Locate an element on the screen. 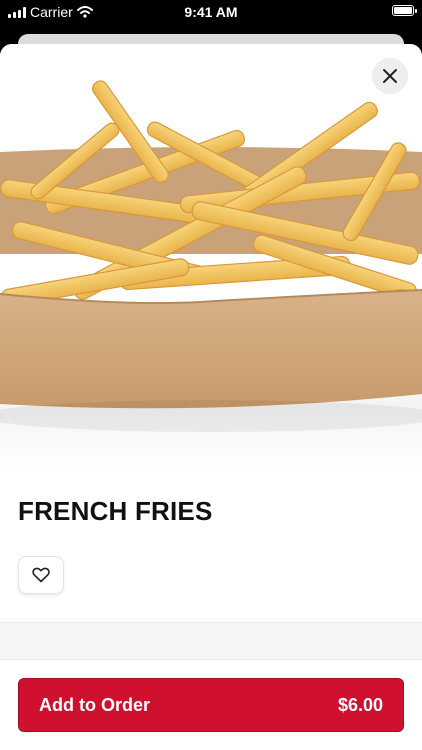 This screenshot has width=422, height=750. close-icon is located at coordinates (390, 76).